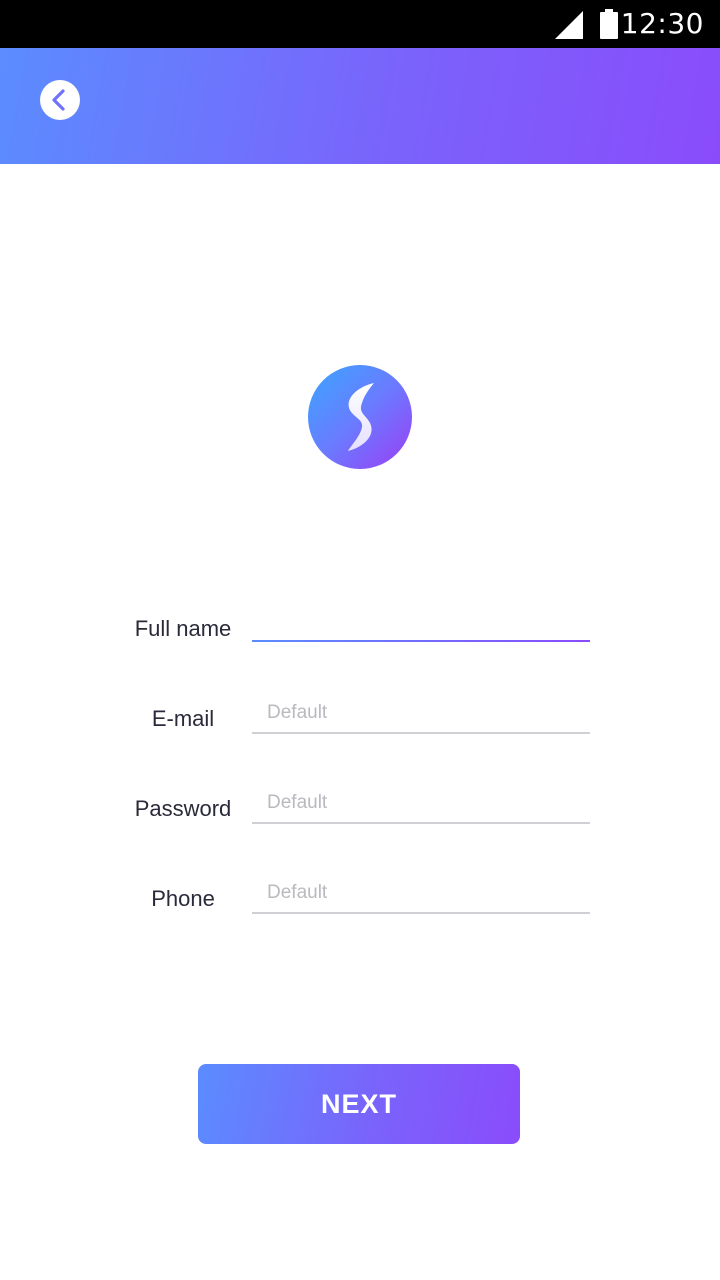 This screenshot has width=720, height=1280. What do you see at coordinates (421, 894) in the screenshot?
I see `phone-field` at bounding box center [421, 894].